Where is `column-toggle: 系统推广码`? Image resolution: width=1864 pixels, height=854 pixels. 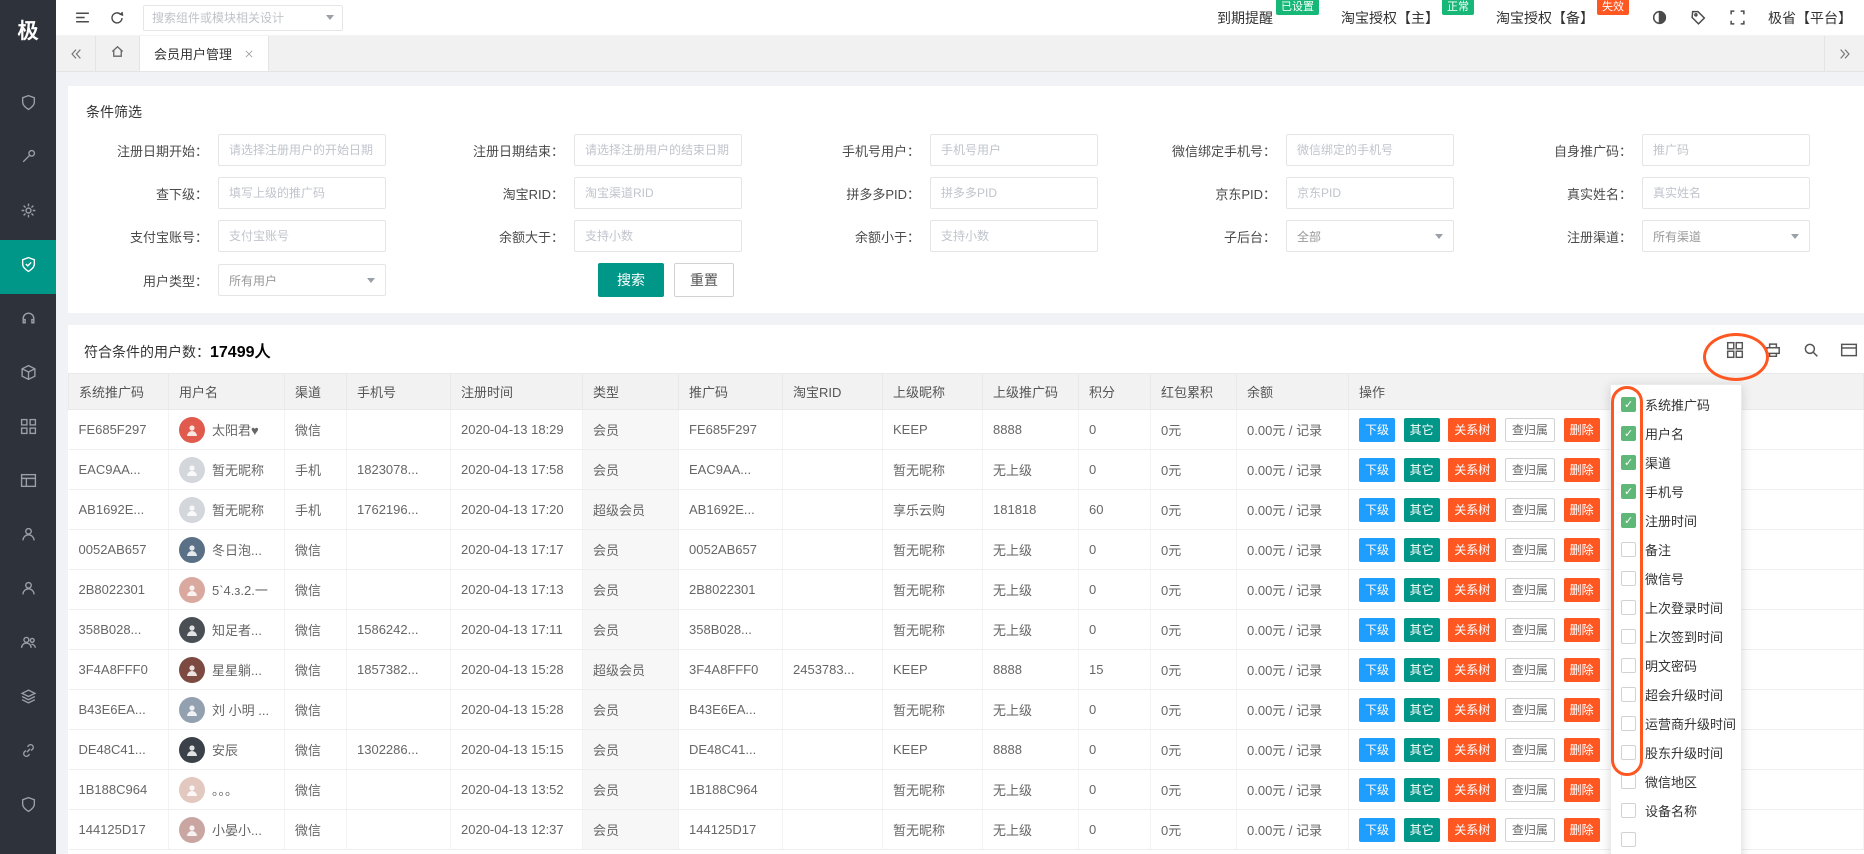
column-toggle: 系统推广码 is located at coordinates (1676, 404).